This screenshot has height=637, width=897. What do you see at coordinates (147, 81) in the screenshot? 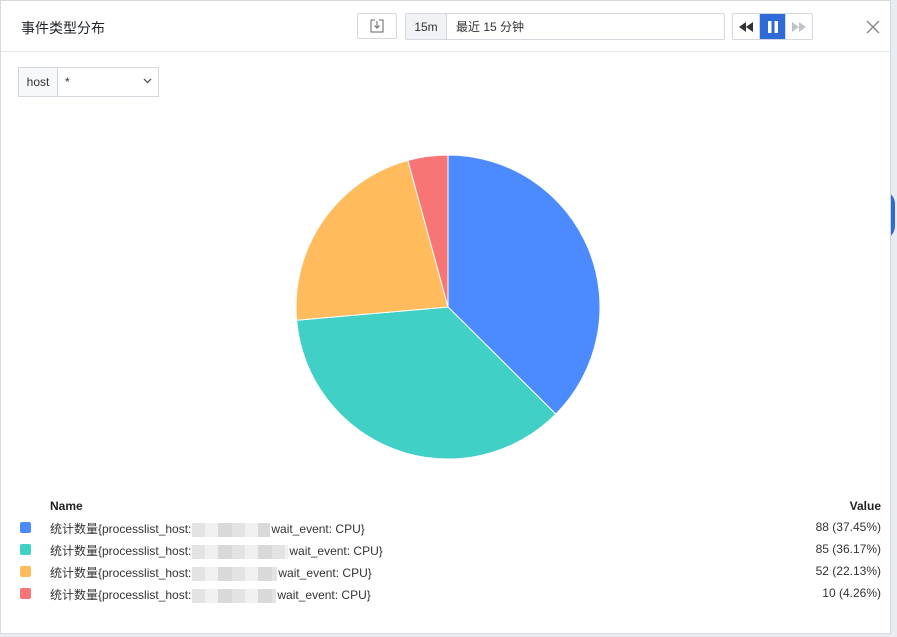
I see `chevron-down-icon` at bounding box center [147, 81].